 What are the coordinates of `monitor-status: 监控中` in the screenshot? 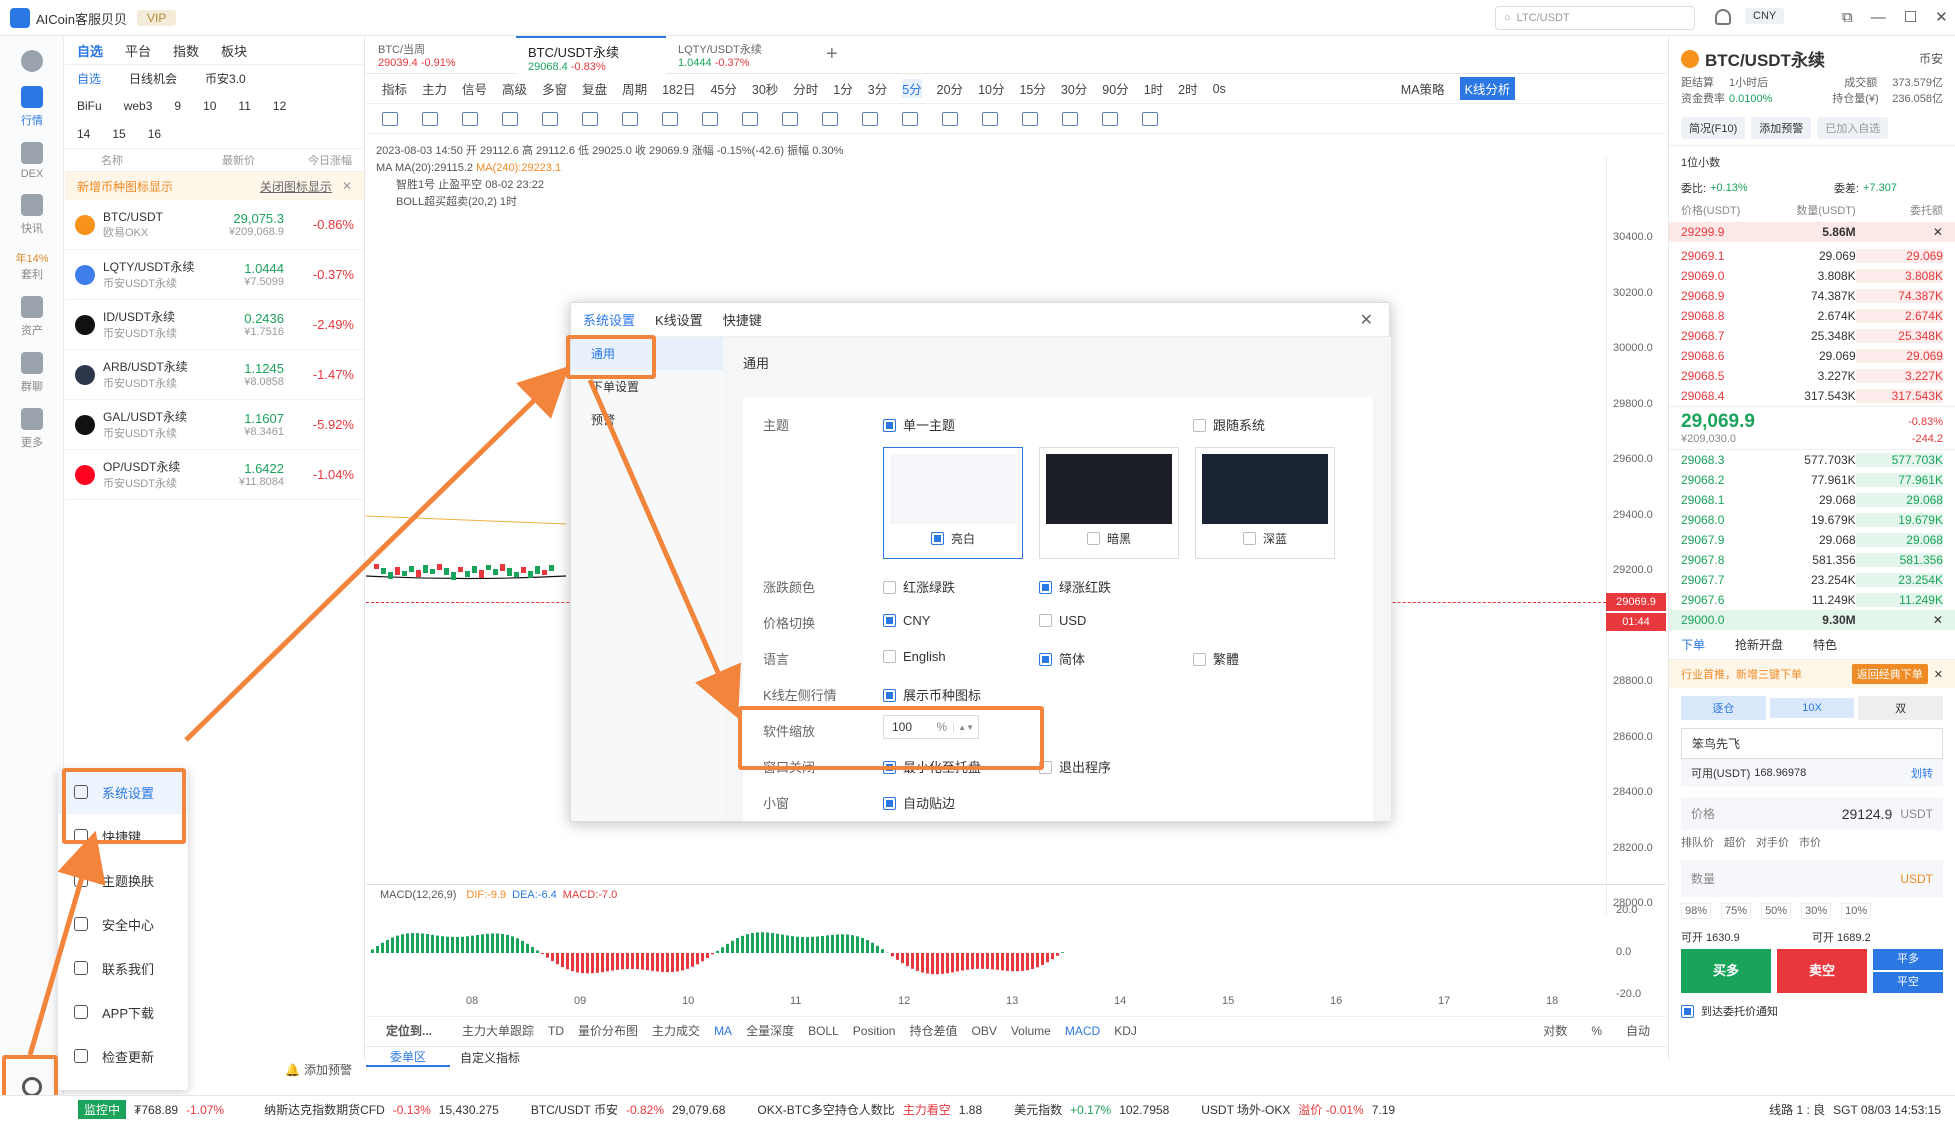 It's located at (102, 1109).